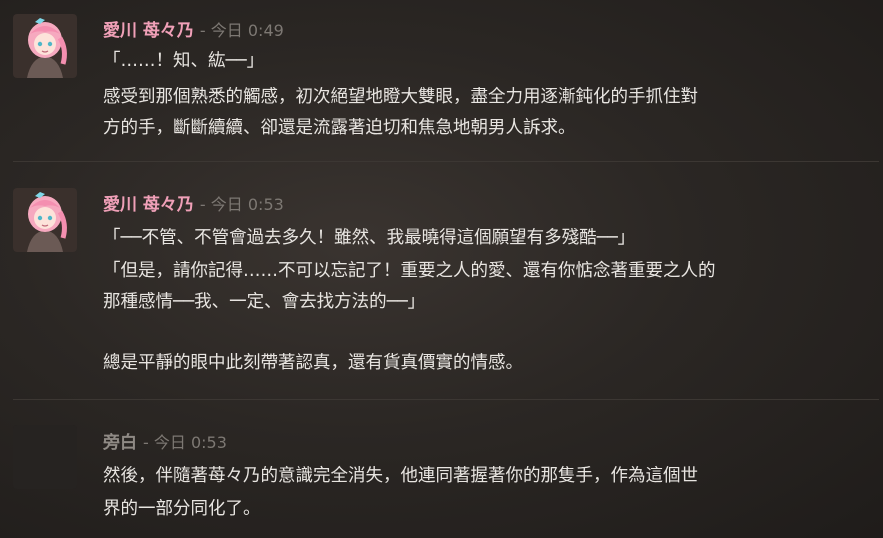 This screenshot has width=883, height=538. Describe the element at coordinates (400, 476) in the screenshot. I see `message-line: 然後，伴隨著苺々乃的意識完全消失，他連同著握著你的那隻手，作為這個世` at that location.